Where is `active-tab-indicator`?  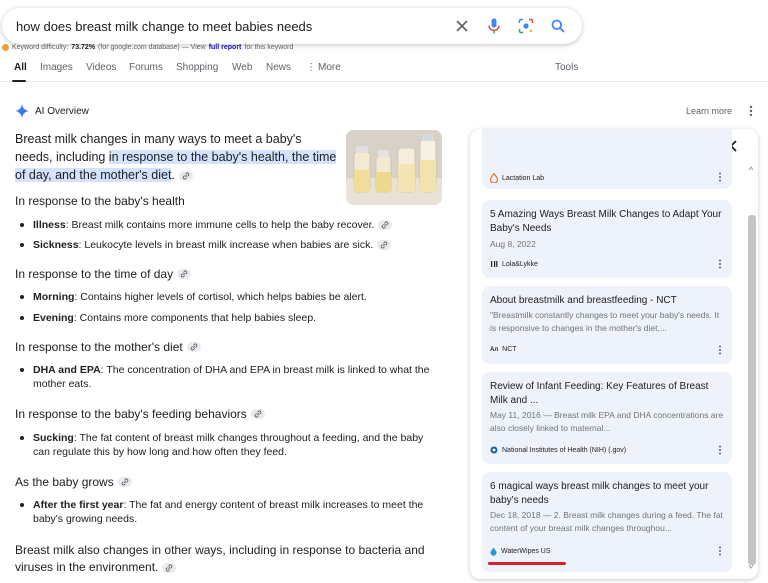
active-tab-indicator is located at coordinates (19, 81).